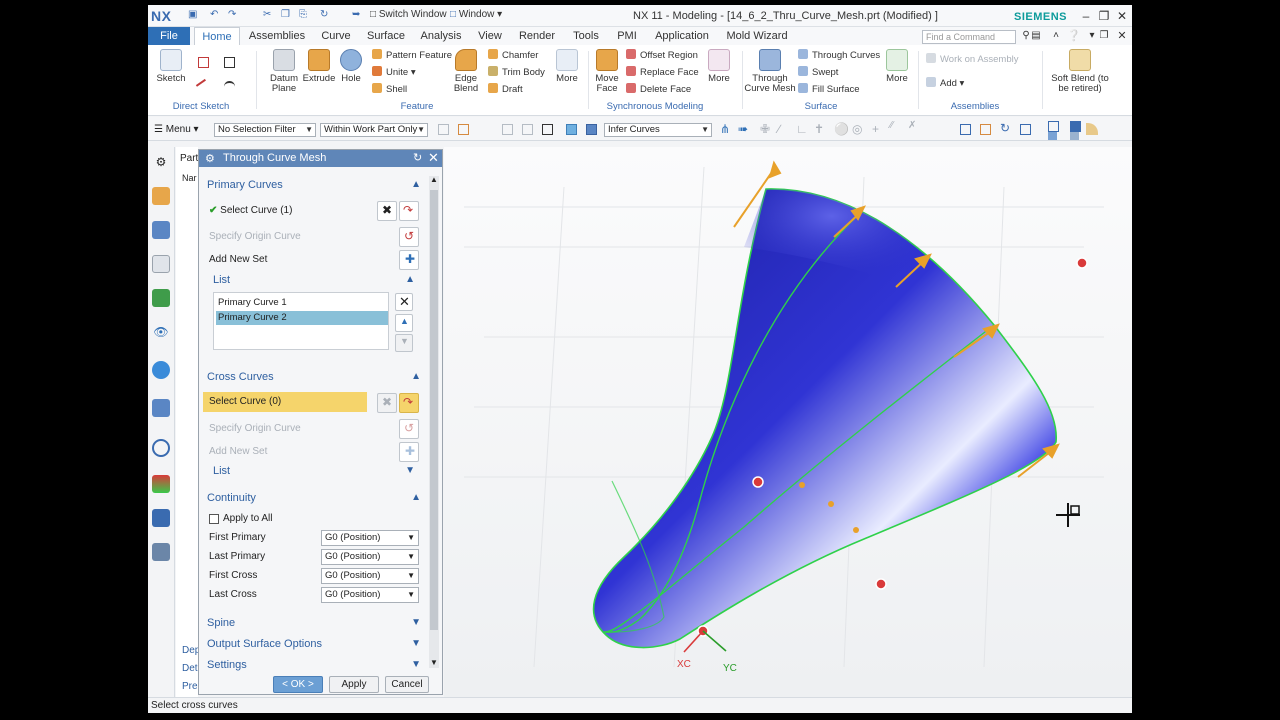 Image resolution: width=1280 pixels, height=720 pixels. What do you see at coordinates (302, 318) in the screenshot?
I see `list-item: Primary Curve 2` at bounding box center [302, 318].